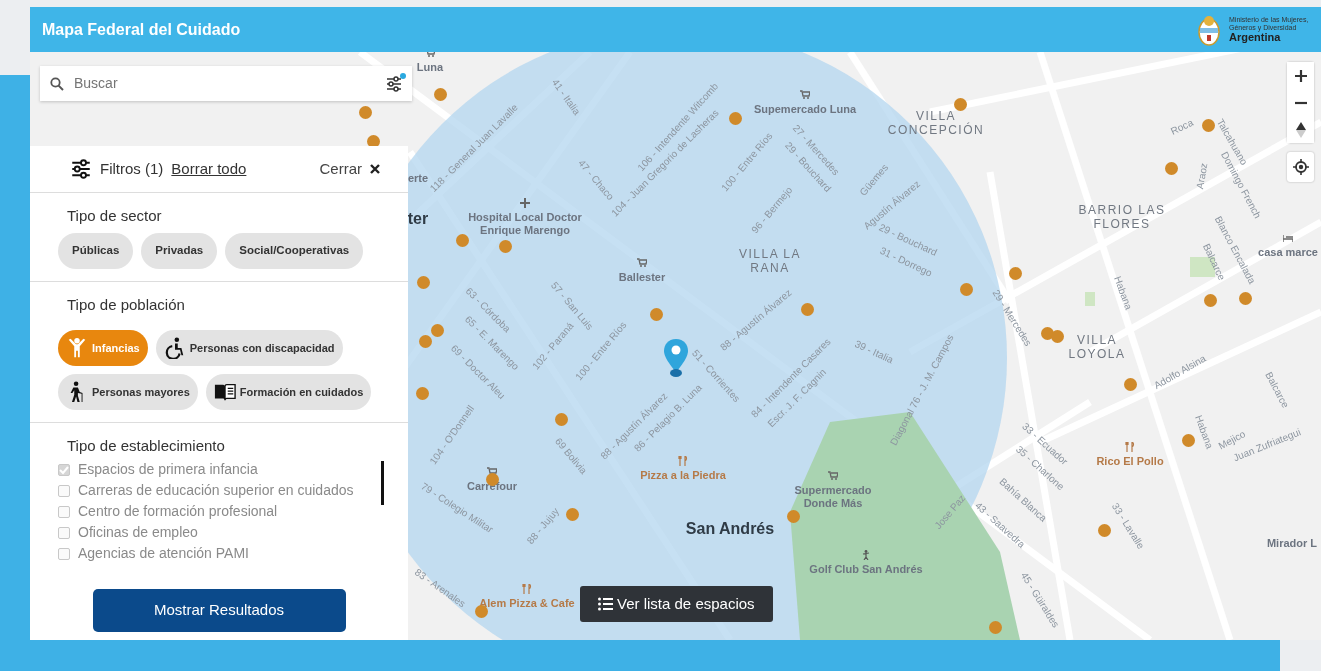  What do you see at coordinates (1255, 37) in the screenshot?
I see `country-name: Argentina` at bounding box center [1255, 37].